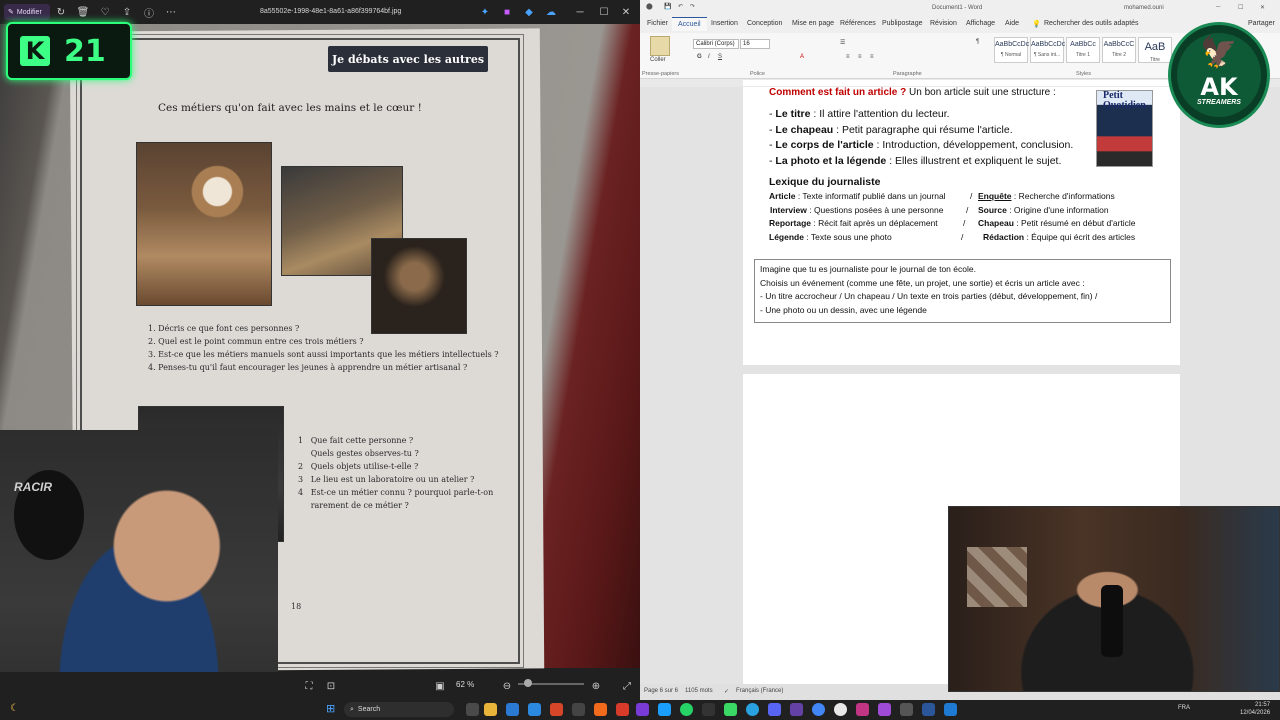  Describe the element at coordinates (724, 23) in the screenshot. I see `tab-insertion: Insertion` at that location.